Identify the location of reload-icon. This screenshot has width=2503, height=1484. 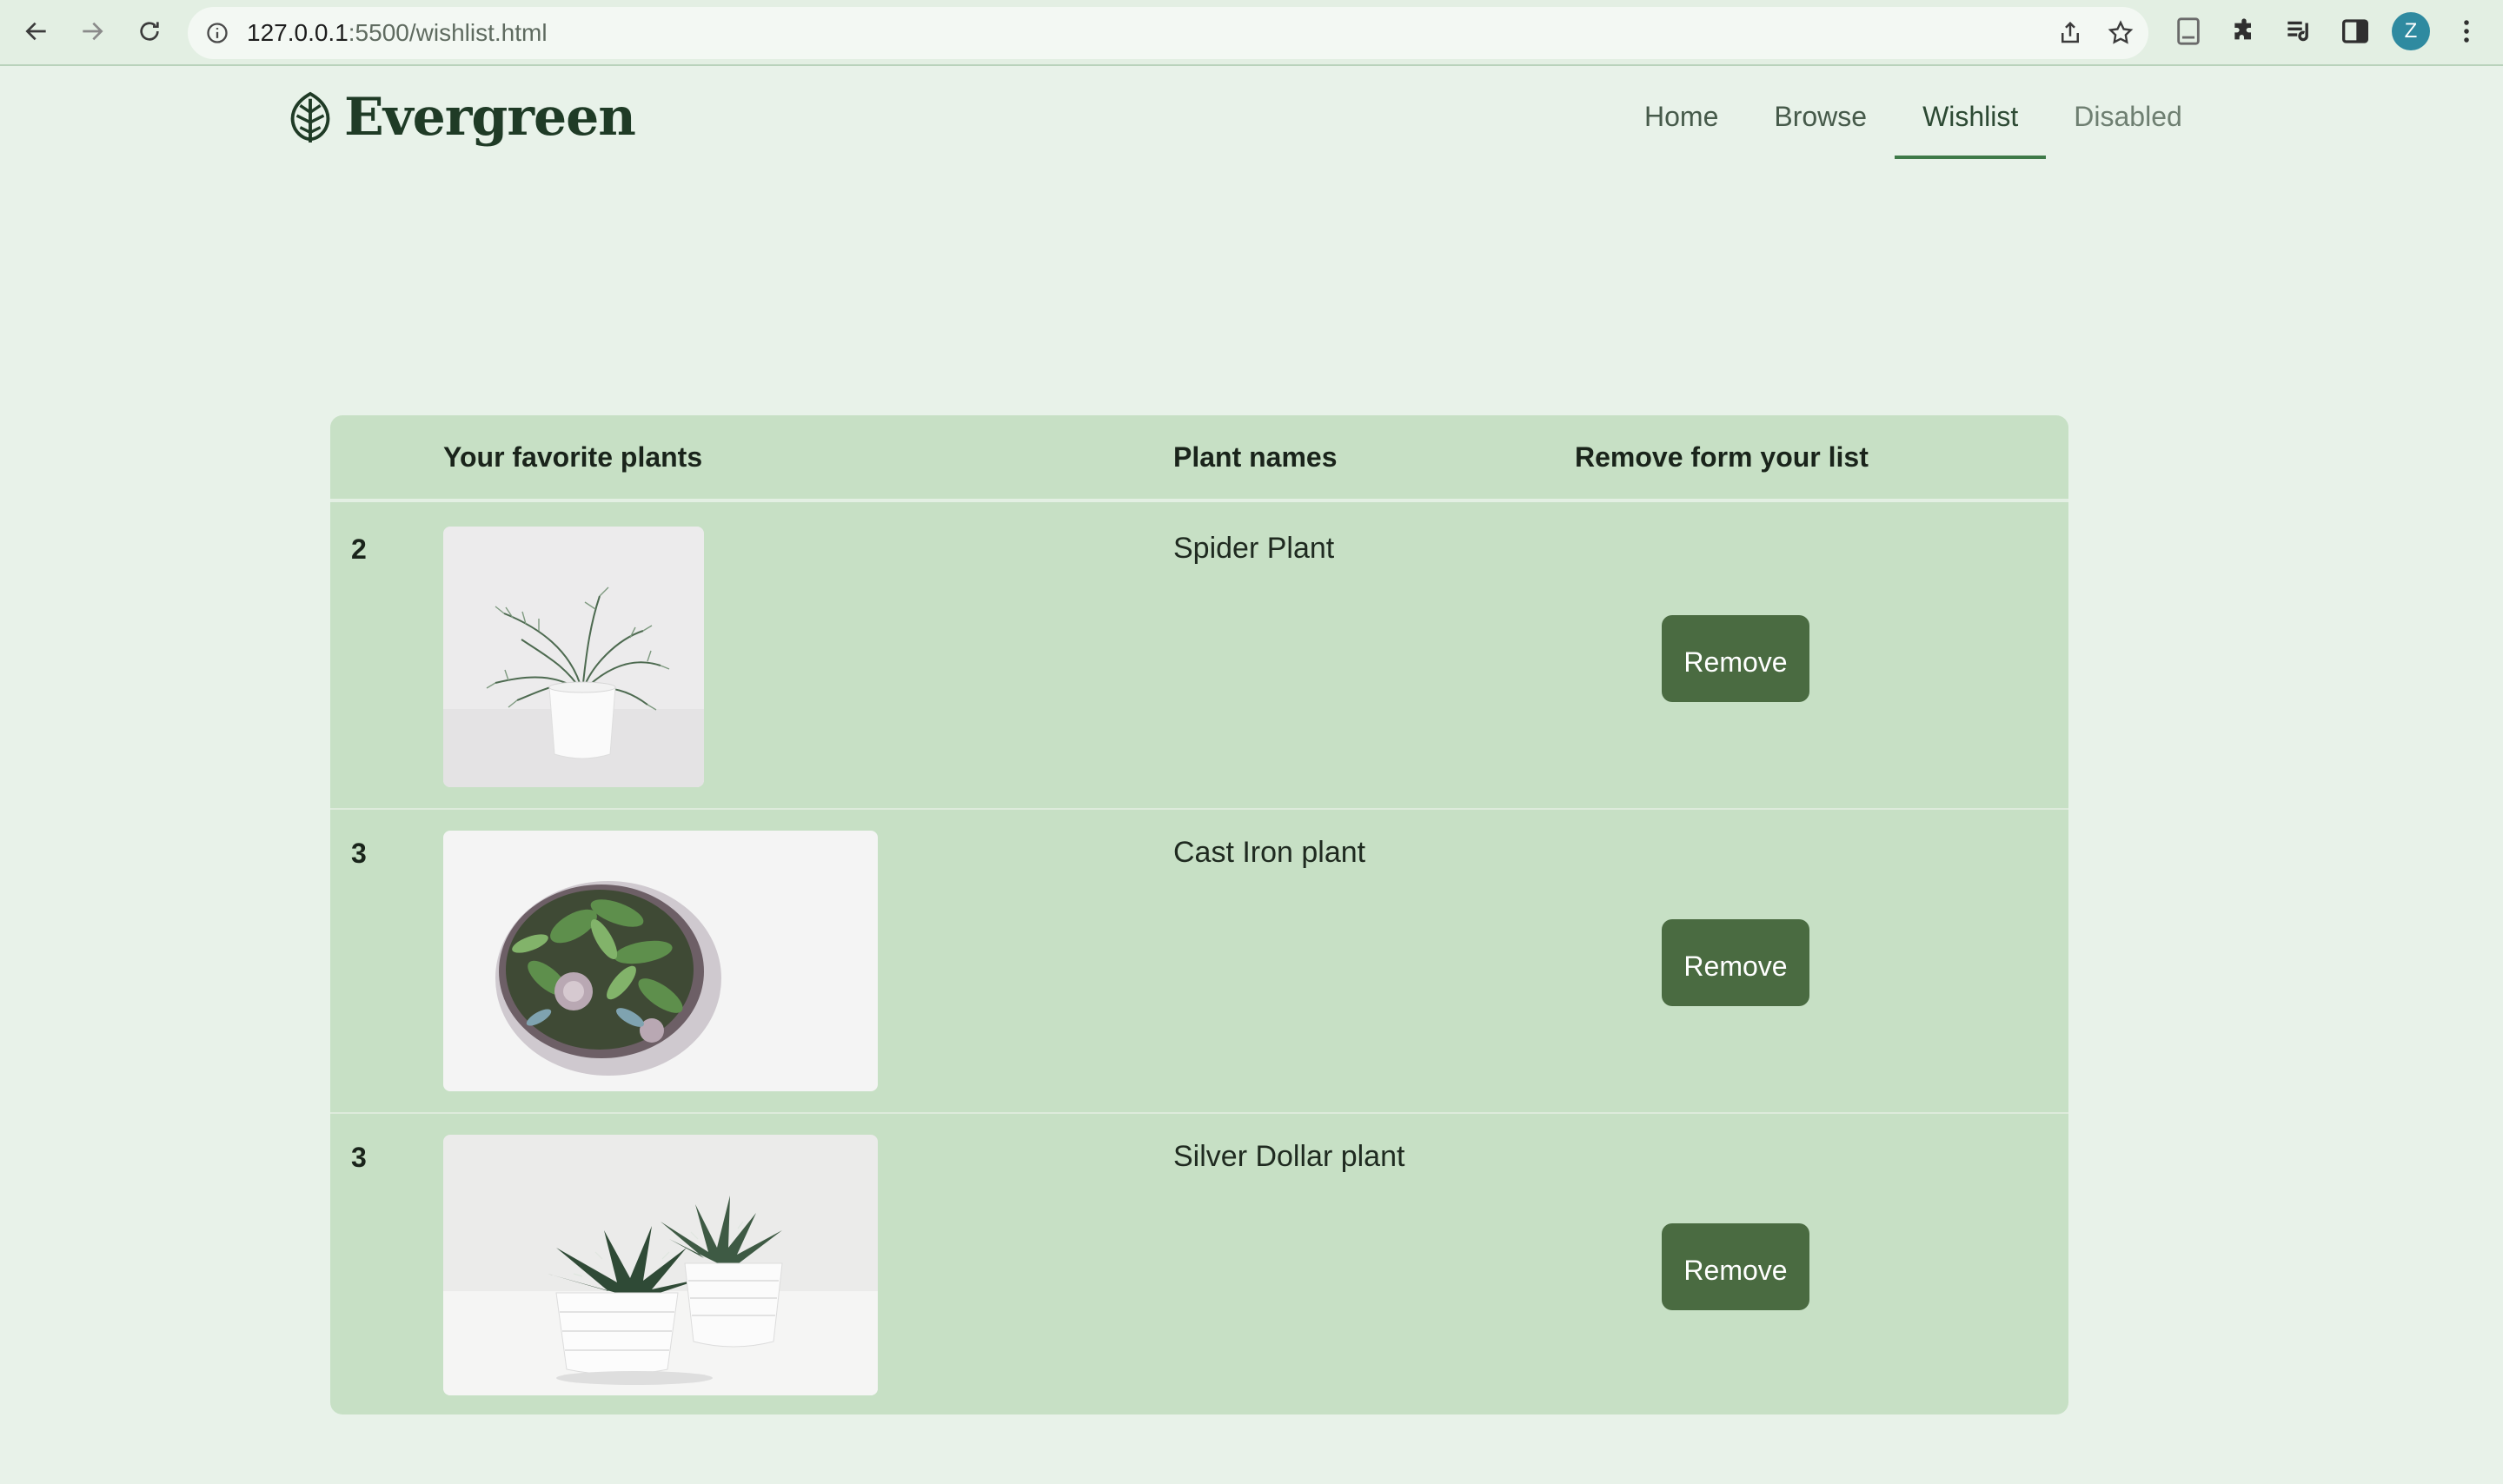
(149, 31).